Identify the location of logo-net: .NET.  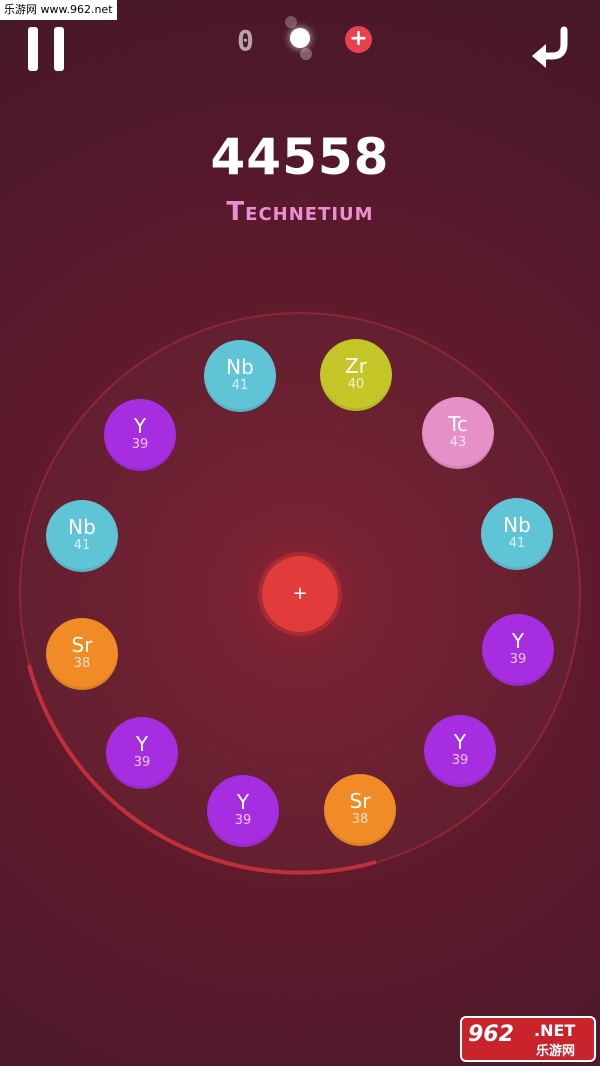
(555, 1030).